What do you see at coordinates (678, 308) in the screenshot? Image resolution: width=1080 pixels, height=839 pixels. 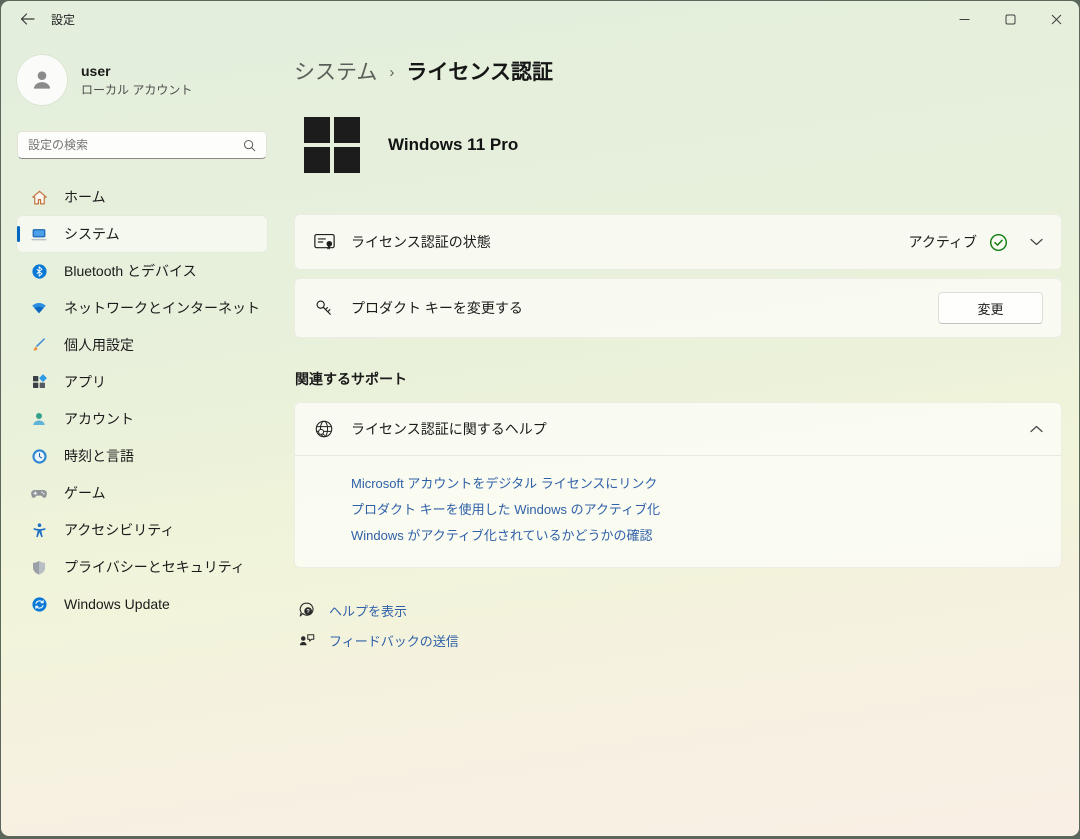 I see `product-key-card: プロダクト キーを変更する 変更` at bounding box center [678, 308].